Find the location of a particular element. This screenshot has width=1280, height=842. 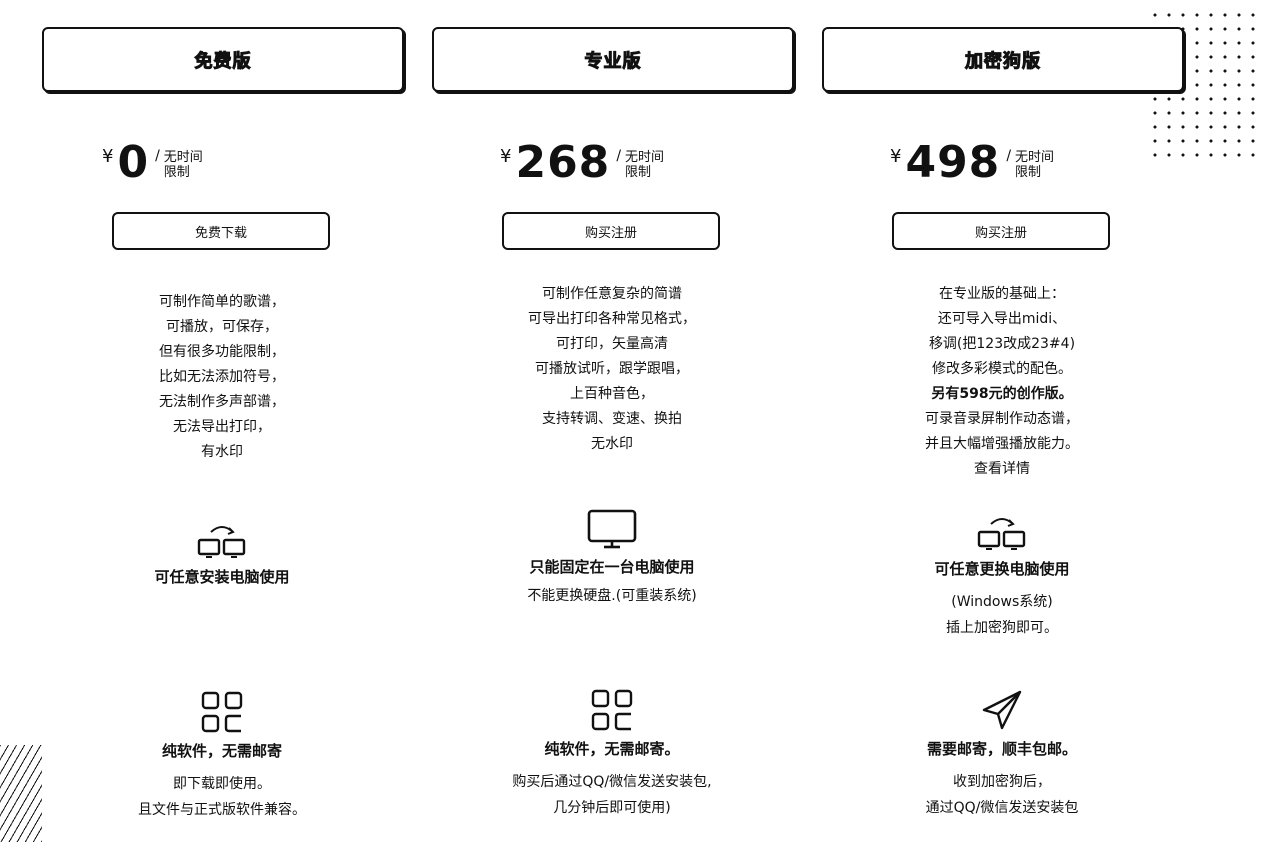

delivery-note: 即下载即使用。 且文件与正式版软件兼容。 is located at coordinates (222, 797).